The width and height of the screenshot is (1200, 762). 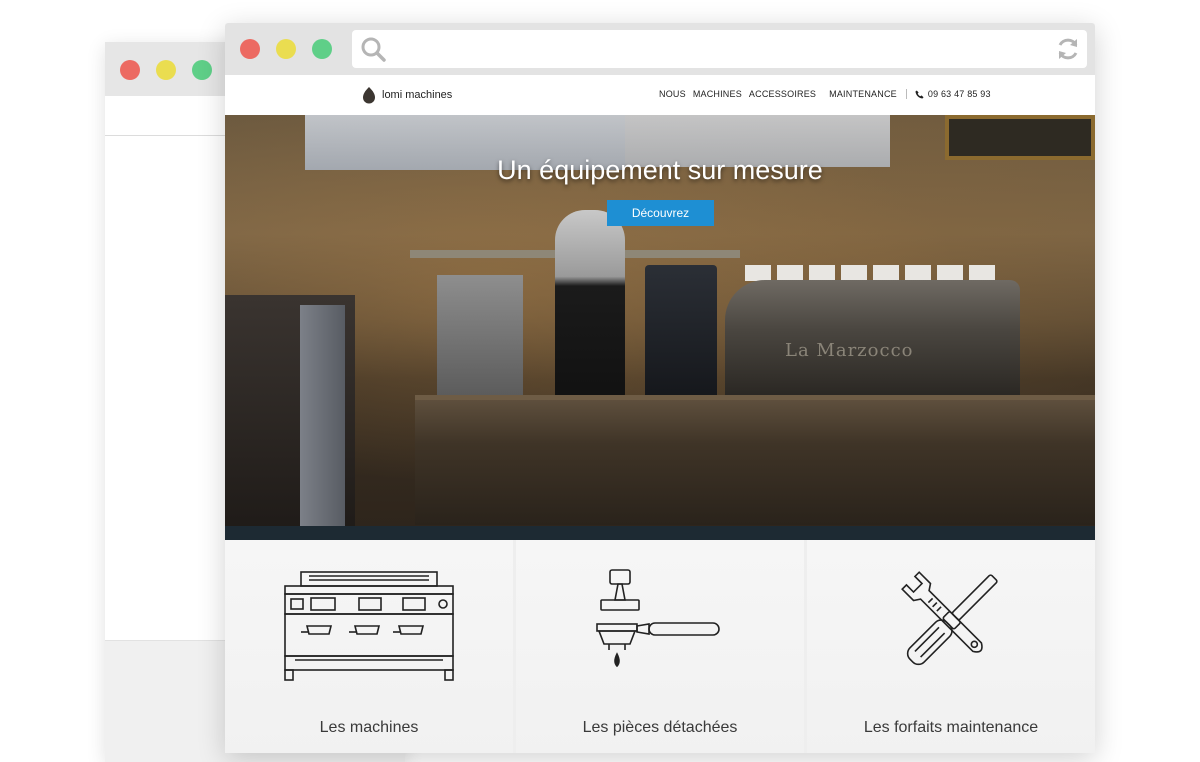 I want to click on search-icon, so click(x=373, y=49).